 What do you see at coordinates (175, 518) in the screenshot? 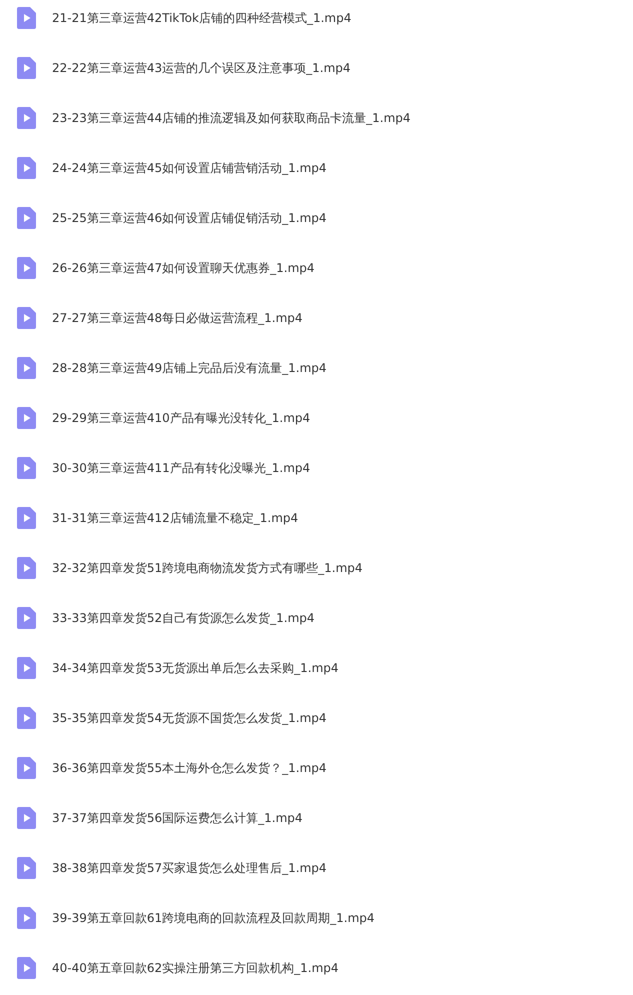
I see `file-name: 31-31第三章运营412店铺流量不稳定_1.mp4` at bounding box center [175, 518].